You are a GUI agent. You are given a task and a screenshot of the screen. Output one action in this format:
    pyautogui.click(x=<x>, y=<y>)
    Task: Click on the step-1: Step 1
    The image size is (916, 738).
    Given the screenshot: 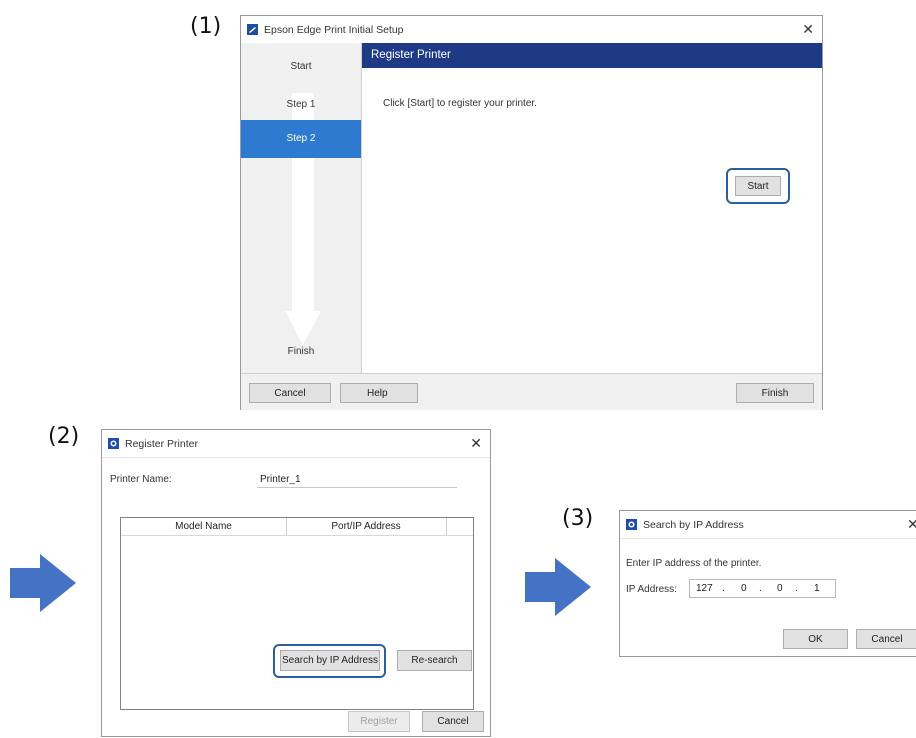 What is the action you would take?
    pyautogui.click(x=301, y=104)
    